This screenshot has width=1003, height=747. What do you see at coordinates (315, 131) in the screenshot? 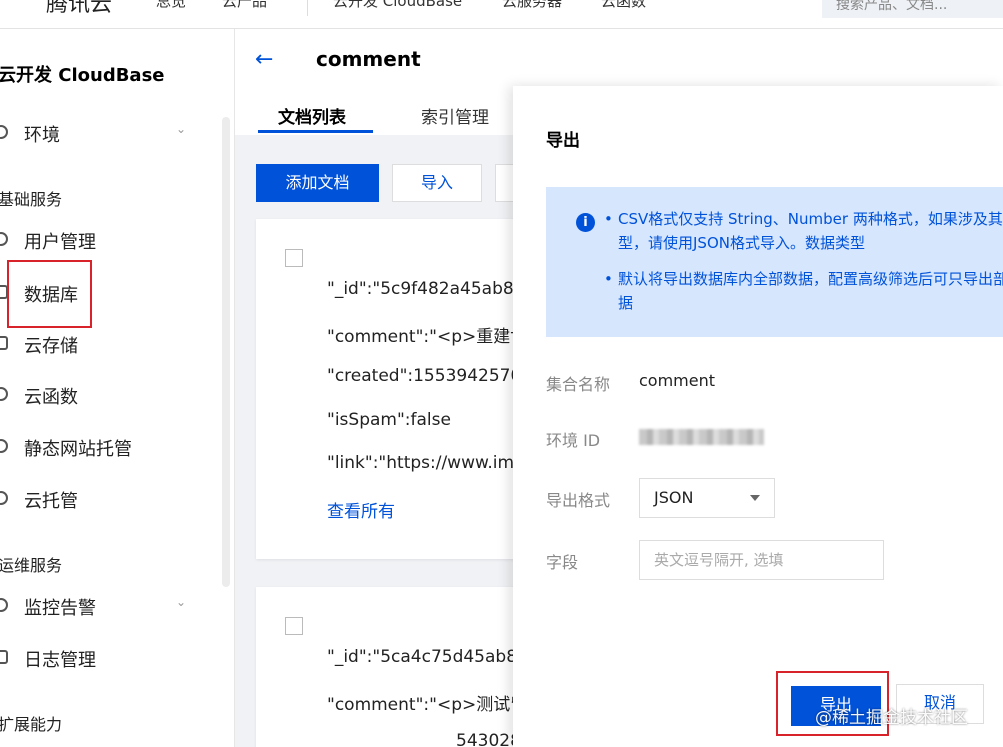
I see `active-tab-indicator` at bounding box center [315, 131].